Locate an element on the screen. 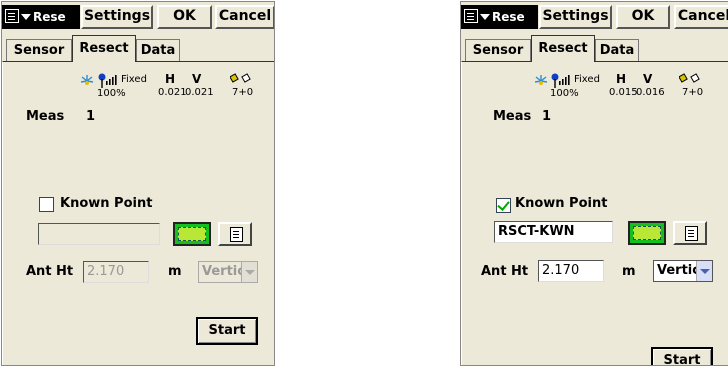 This screenshot has height=367, width=728. h-precision: 0.021 is located at coordinates (172, 92).